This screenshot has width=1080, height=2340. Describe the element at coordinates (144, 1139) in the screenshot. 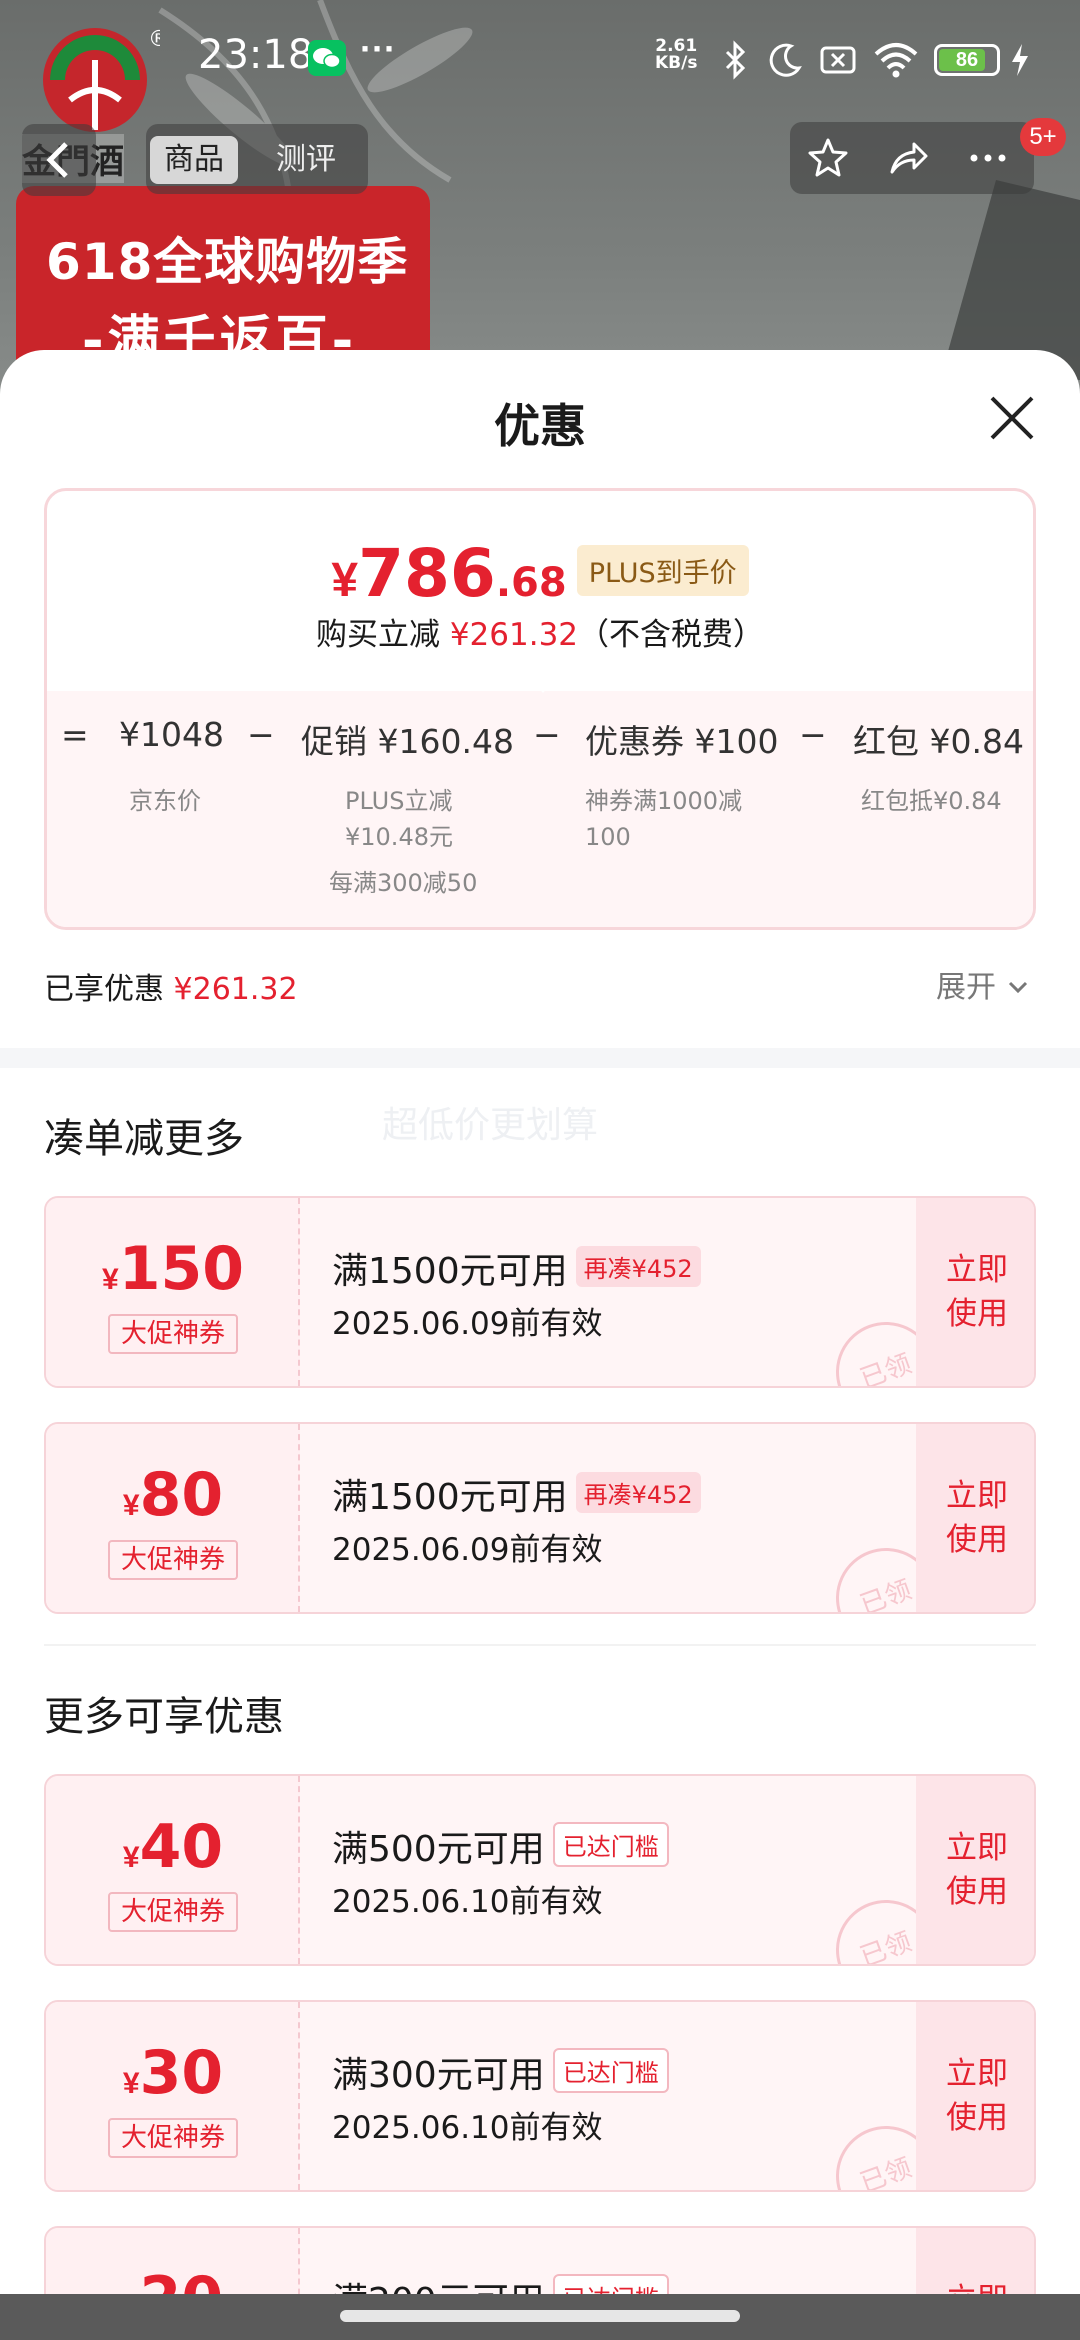

I see `section-title-add-more: 凑单减更多` at that location.